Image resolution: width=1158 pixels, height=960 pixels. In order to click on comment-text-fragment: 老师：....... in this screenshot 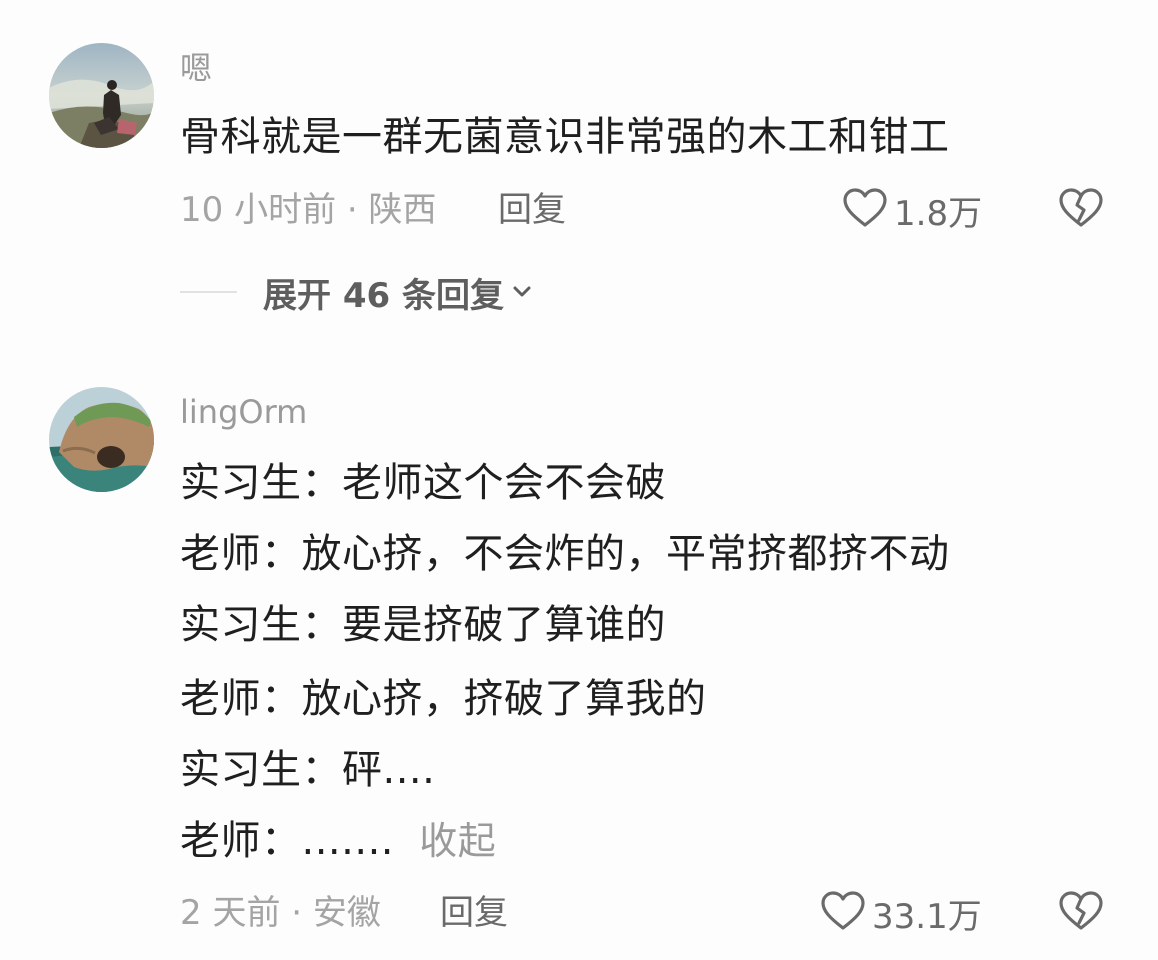, I will do `click(287, 841)`.